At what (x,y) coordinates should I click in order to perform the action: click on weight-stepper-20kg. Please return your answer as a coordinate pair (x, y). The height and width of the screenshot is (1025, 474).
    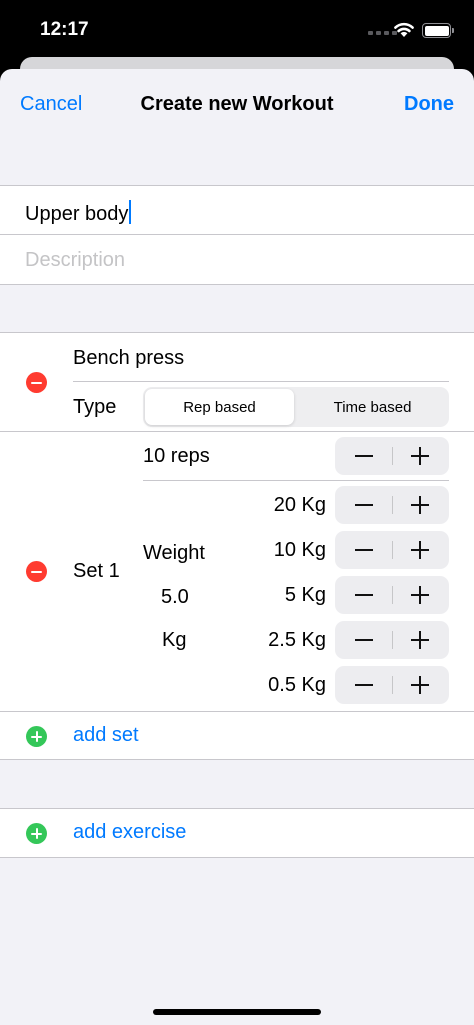
    Looking at the image, I should click on (392, 505).